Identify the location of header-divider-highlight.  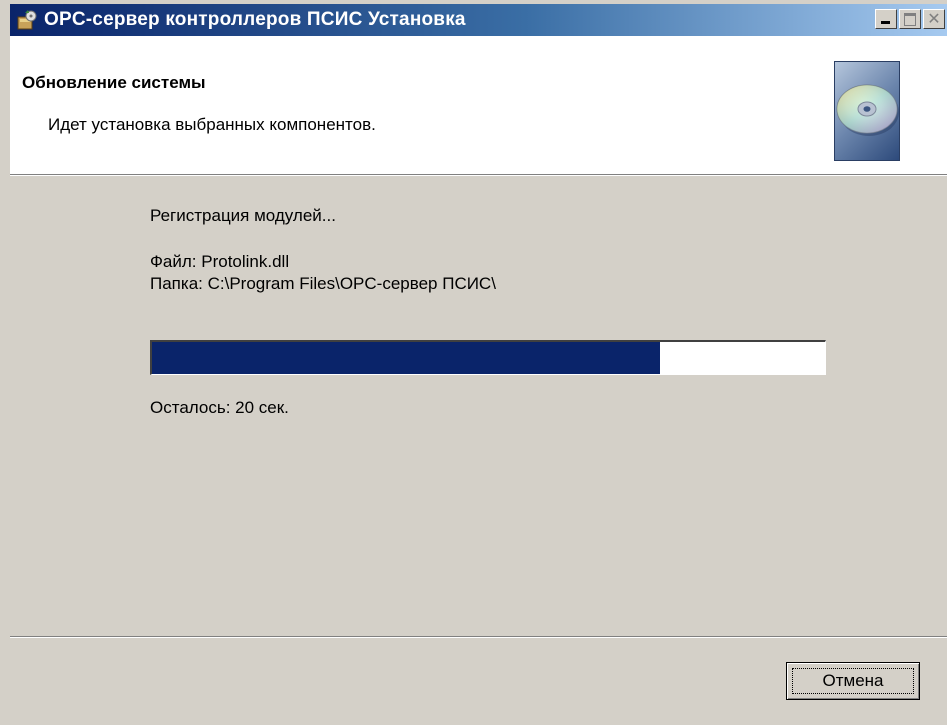
(478, 175).